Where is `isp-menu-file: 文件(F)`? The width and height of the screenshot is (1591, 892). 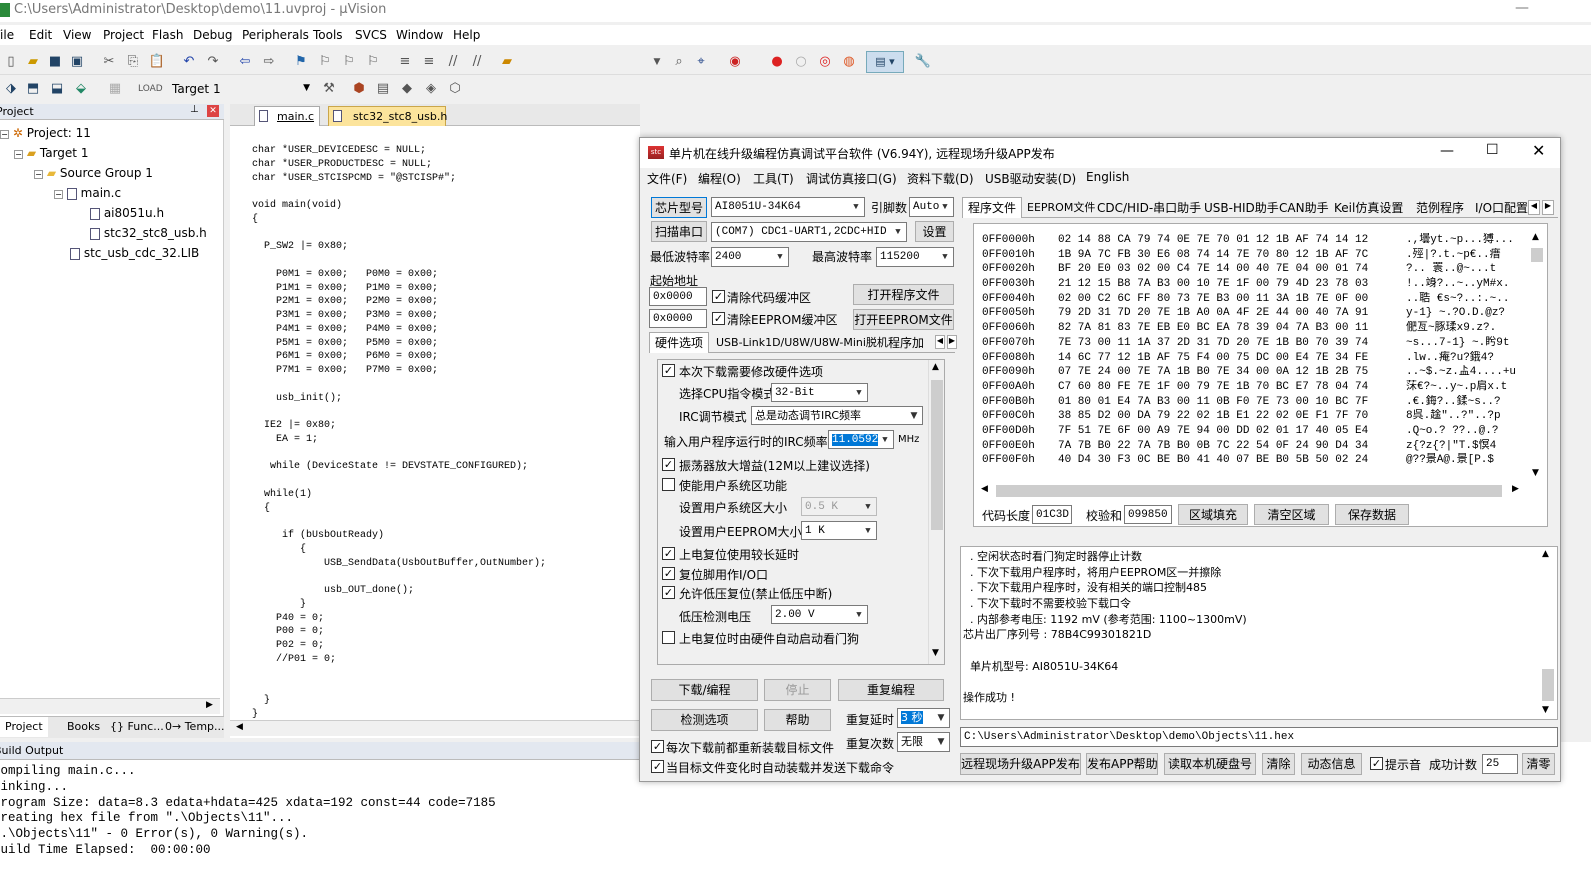 isp-menu-file: 文件(F) is located at coordinates (667, 178).